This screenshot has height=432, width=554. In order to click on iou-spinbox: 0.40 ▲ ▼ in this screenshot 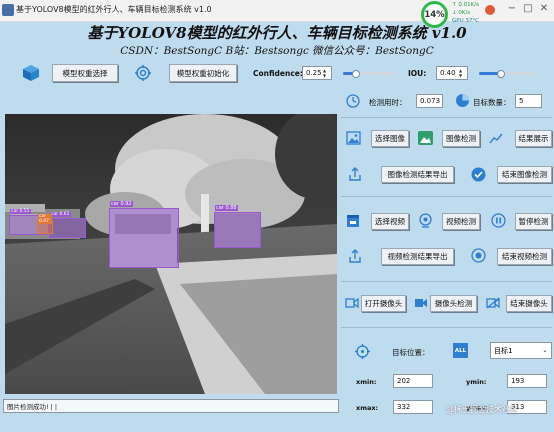, I will do `click(452, 73)`.